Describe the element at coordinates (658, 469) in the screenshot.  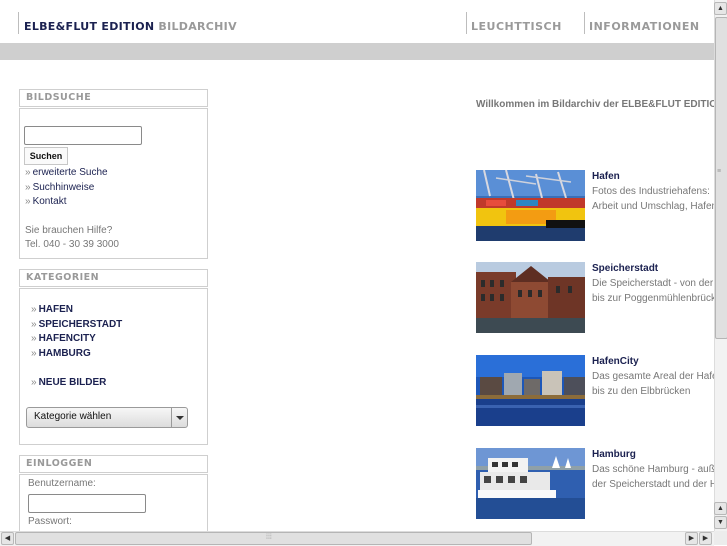
I see `section-desc-line: Das schöne Hamburg - außer` at that location.